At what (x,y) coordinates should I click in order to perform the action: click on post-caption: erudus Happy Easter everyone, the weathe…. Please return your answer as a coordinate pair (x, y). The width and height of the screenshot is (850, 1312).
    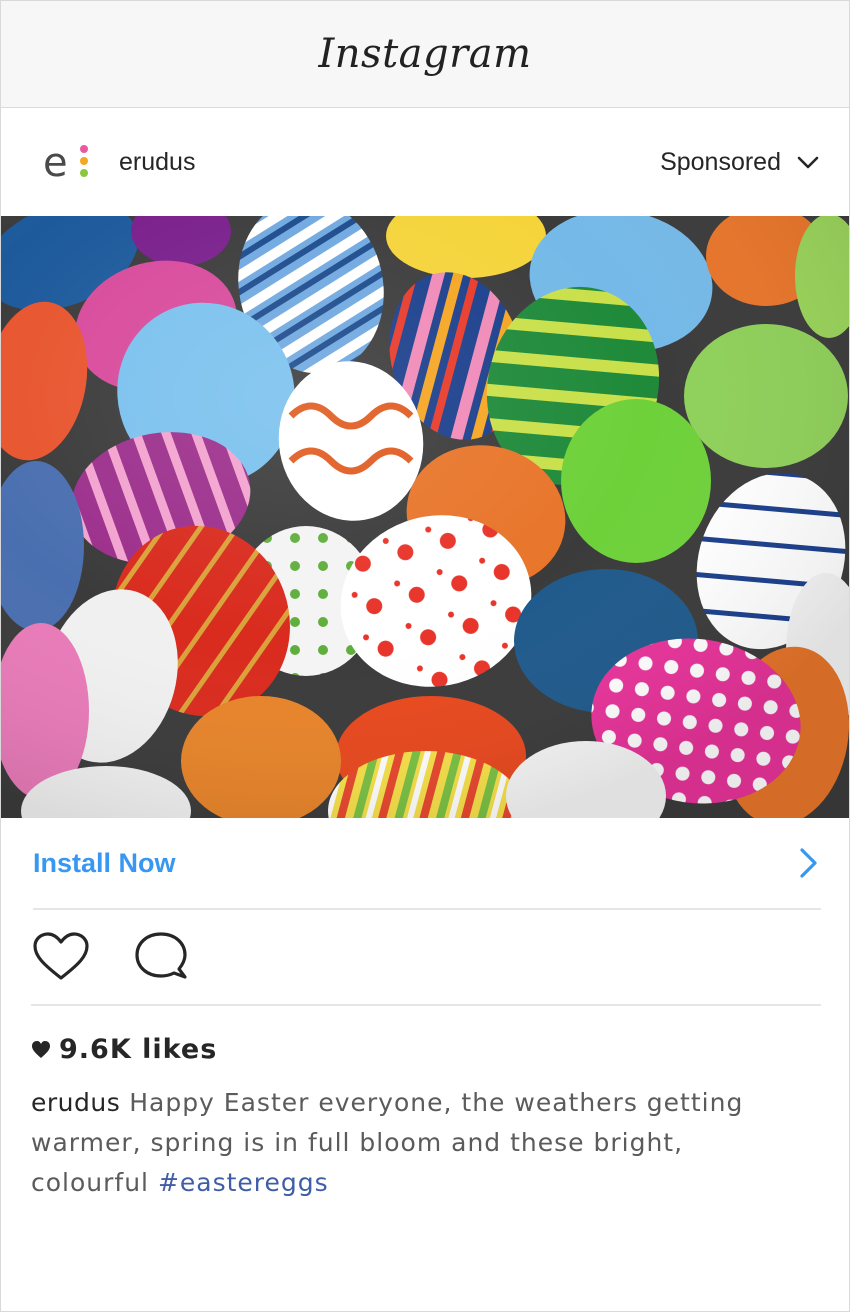
    Looking at the image, I should click on (420, 1143).